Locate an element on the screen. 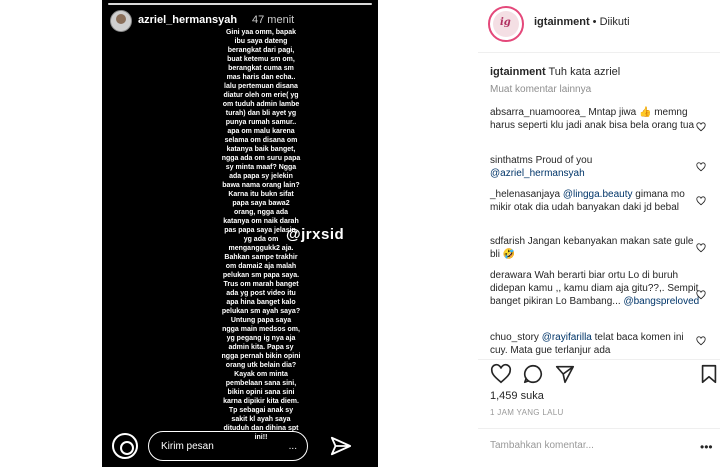  account-logo is located at coordinates (506, 24).